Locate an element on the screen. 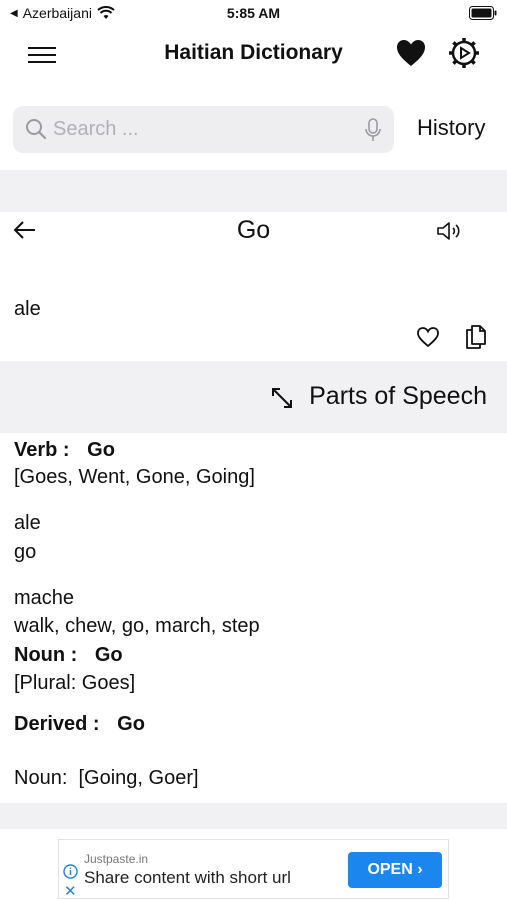 This screenshot has width=507, height=900. parts-of-speech-label: Parts of Speech is located at coordinates (398, 396).